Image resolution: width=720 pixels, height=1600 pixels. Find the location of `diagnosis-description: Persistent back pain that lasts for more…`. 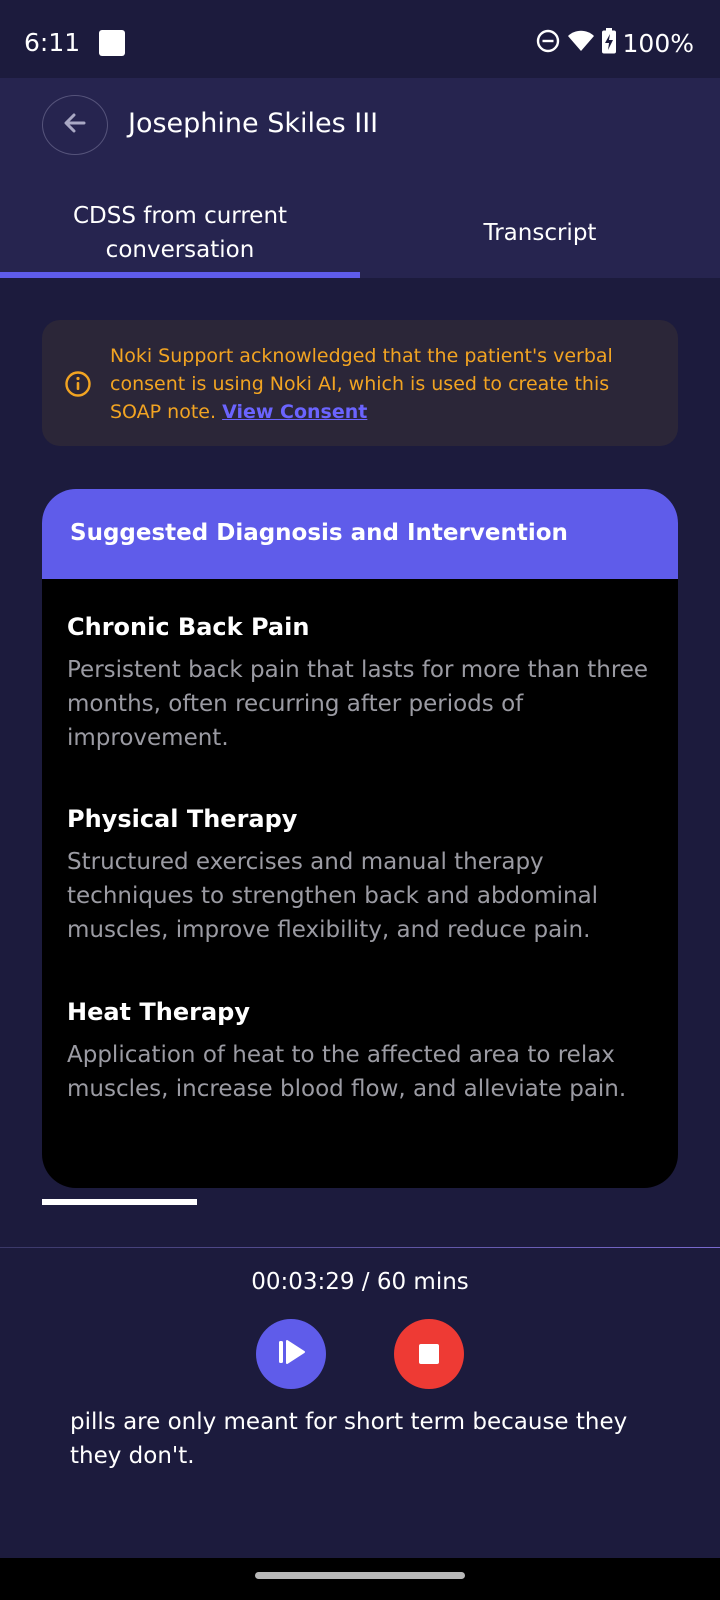

diagnosis-description: Persistent back pain that lasts for more… is located at coordinates (358, 704).